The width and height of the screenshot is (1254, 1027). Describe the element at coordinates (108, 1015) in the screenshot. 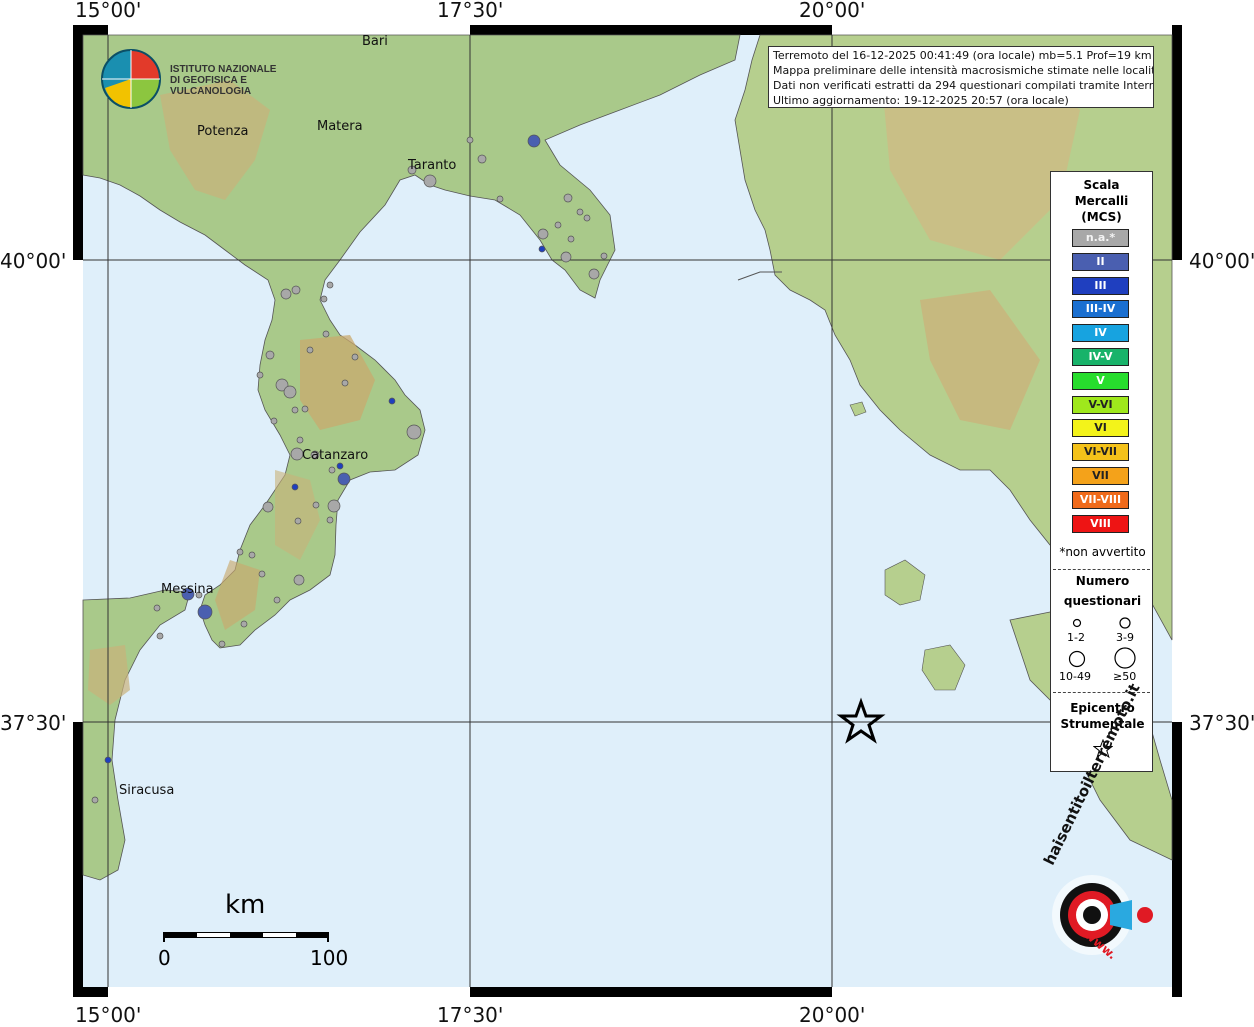

I see `lon-label-bottom-15: 15°00'` at that location.